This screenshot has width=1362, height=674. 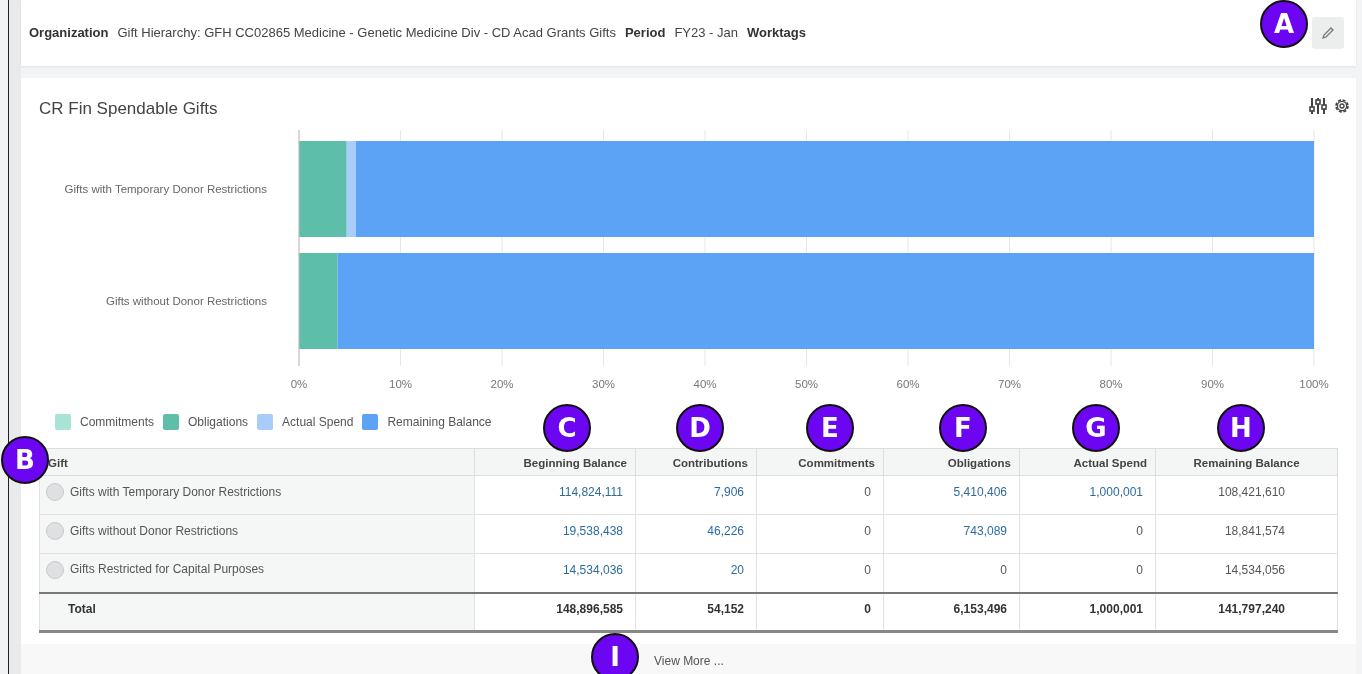 What do you see at coordinates (555, 612) in the screenshot?
I see `table-cell: 148,896,585` at bounding box center [555, 612].